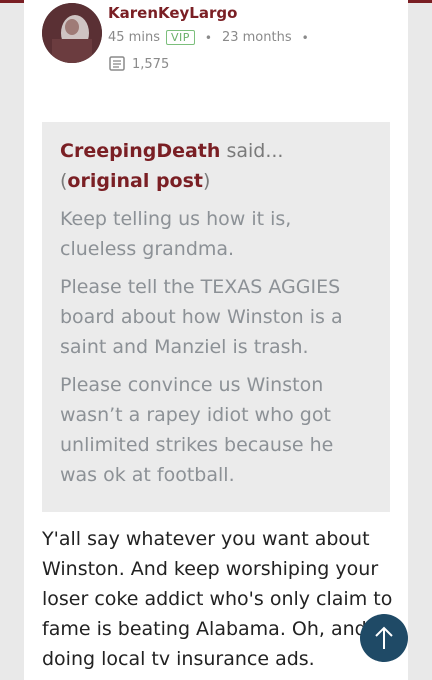 The image size is (432, 680). What do you see at coordinates (151, 64) in the screenshot?
I see `post-count: 1,575` at bounding box center [151, 64].